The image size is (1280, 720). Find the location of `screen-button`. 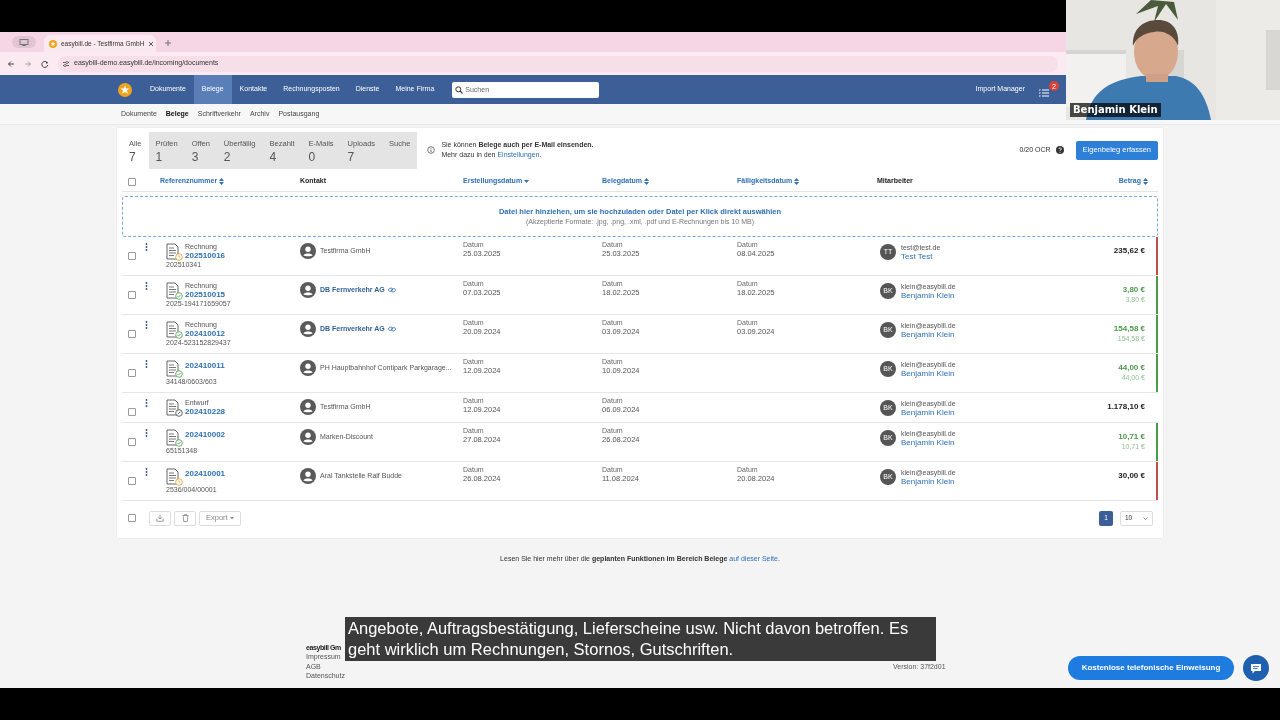

screen-button is located at coordinates (24, 42).